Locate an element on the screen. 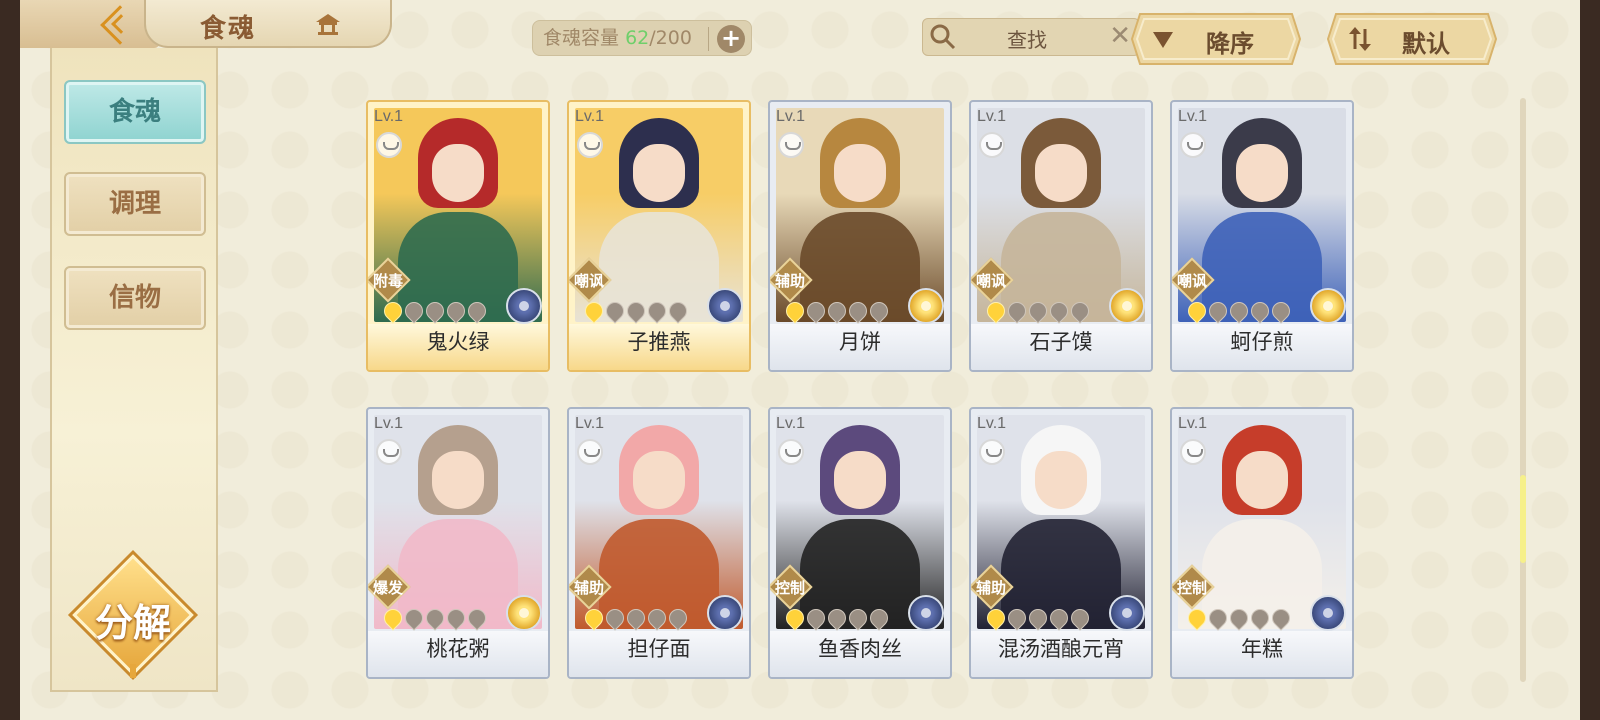  food-soul-card: Lv.1 嘲讽 蚵仔煎 is located at coordinates (1262, 236).